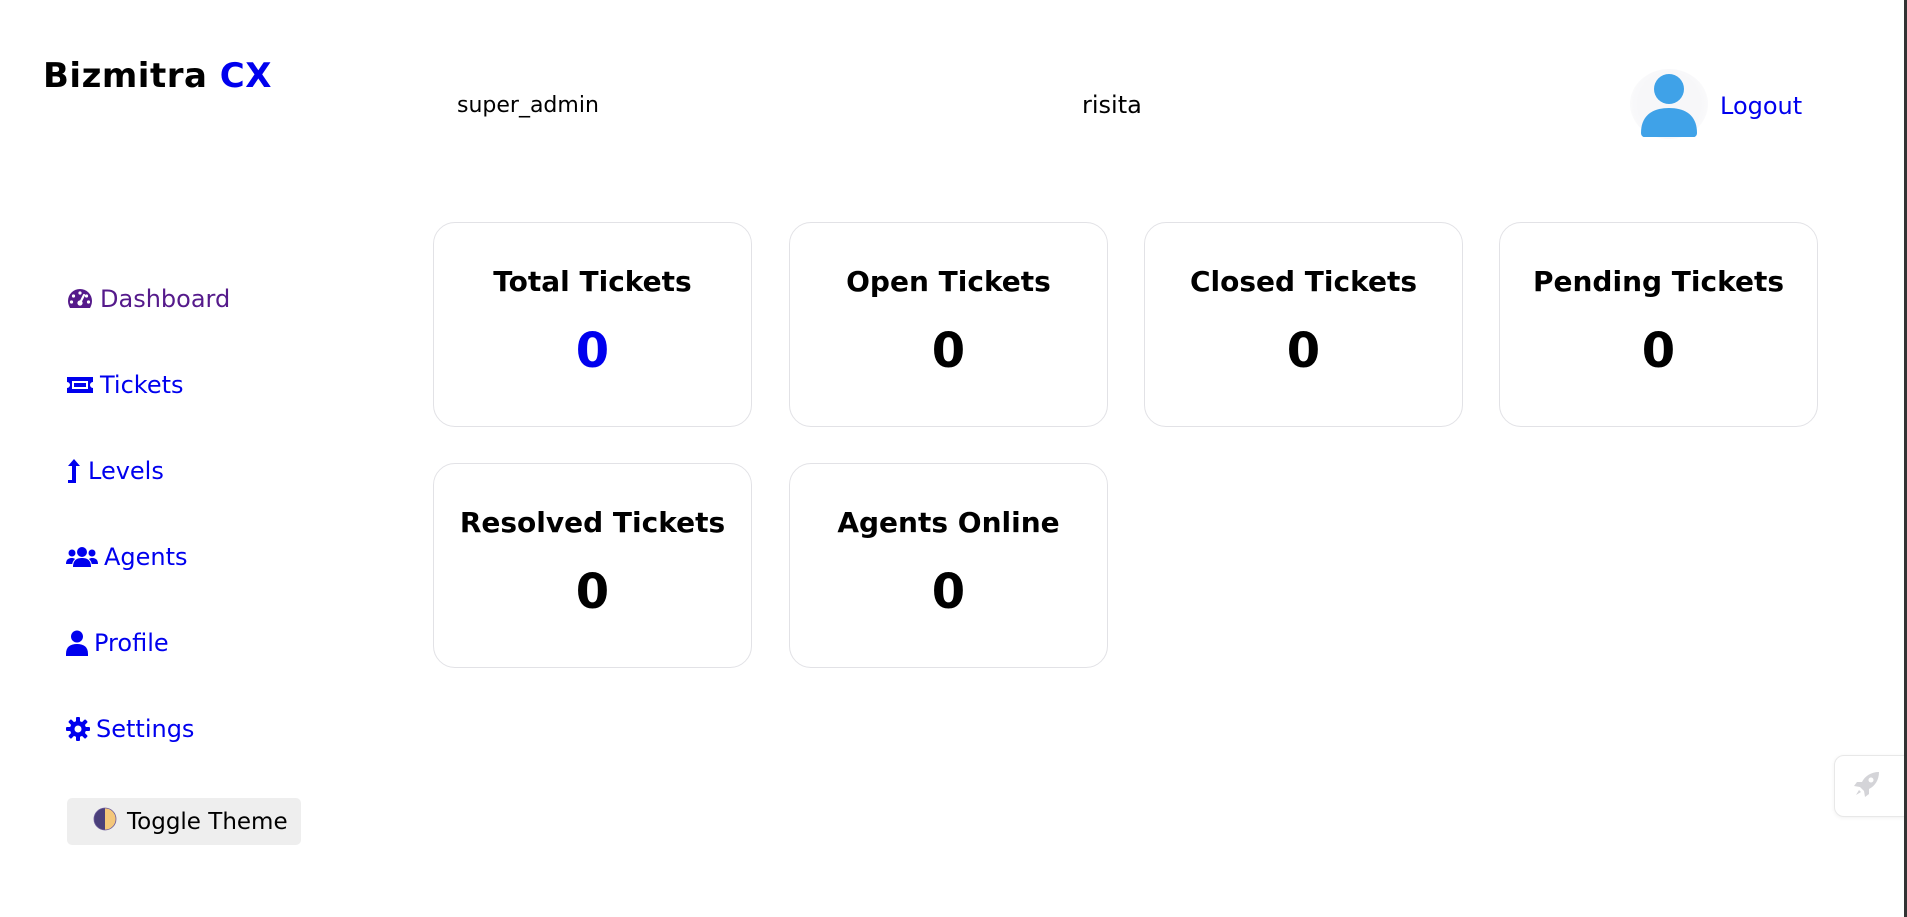 The width and height of the screenshot is (1907, 917). I want to click on gauge-icon, so click(80, 299).